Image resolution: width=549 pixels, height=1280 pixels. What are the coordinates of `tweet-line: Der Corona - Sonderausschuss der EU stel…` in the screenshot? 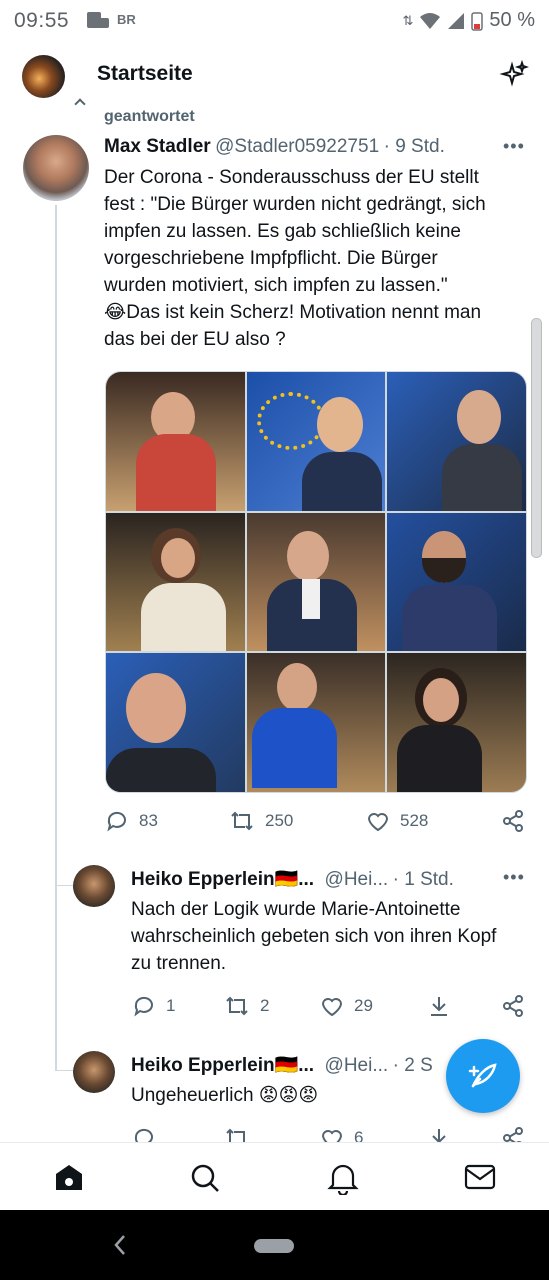 It's located at (291, 177).